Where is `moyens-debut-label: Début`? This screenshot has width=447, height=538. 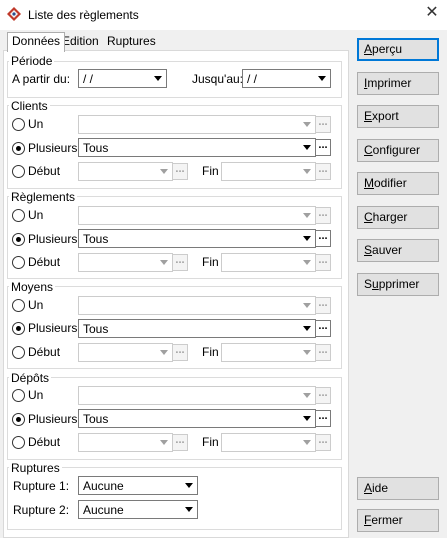
moyens-debut-label: Début is located at coordinates (44, 352).